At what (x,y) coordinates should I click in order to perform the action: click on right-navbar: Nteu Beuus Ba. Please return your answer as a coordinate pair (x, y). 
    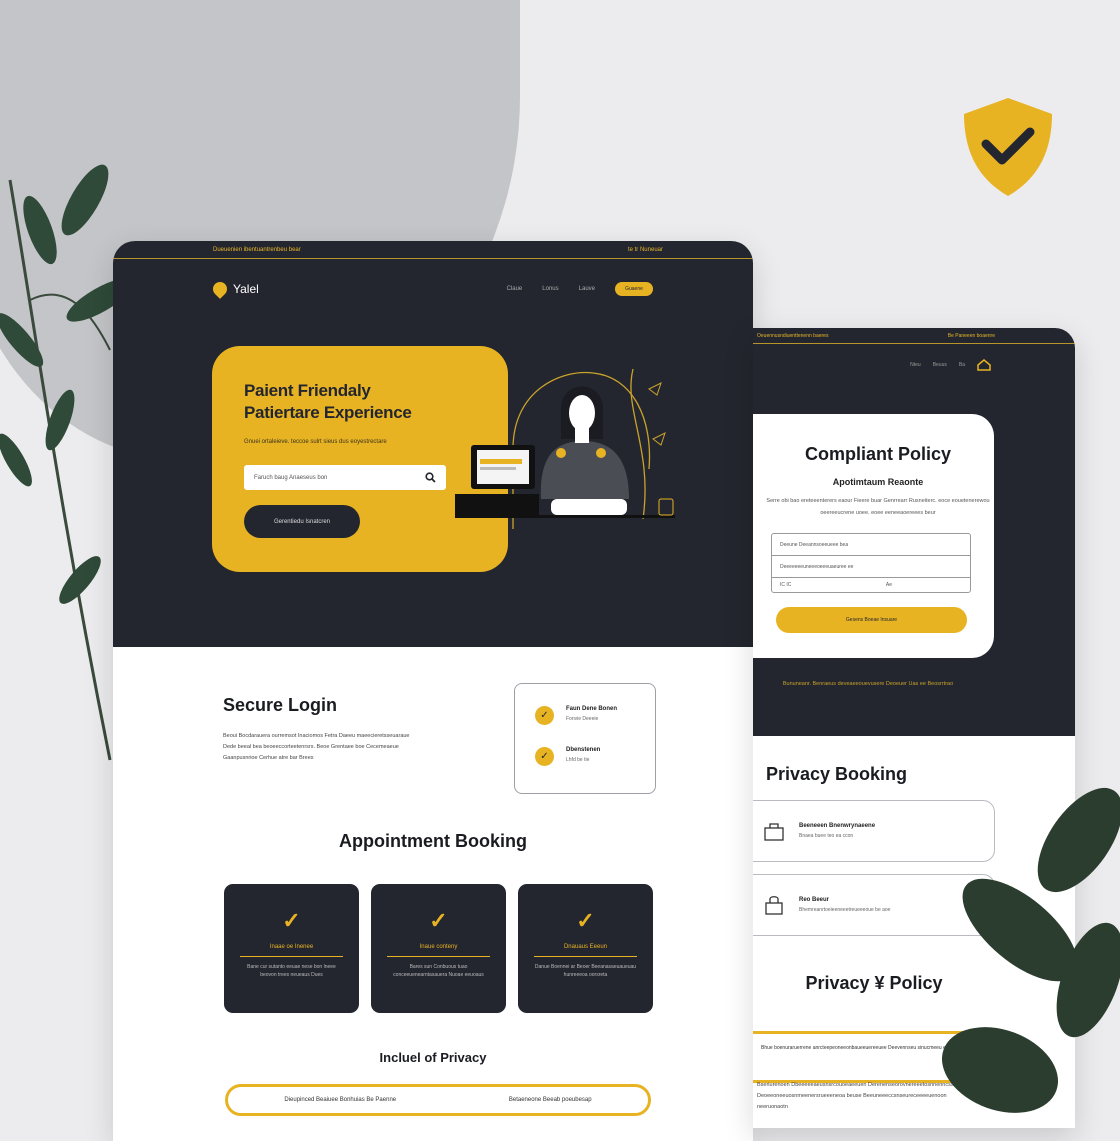
    Looking at the image, I should click on (914, 365).